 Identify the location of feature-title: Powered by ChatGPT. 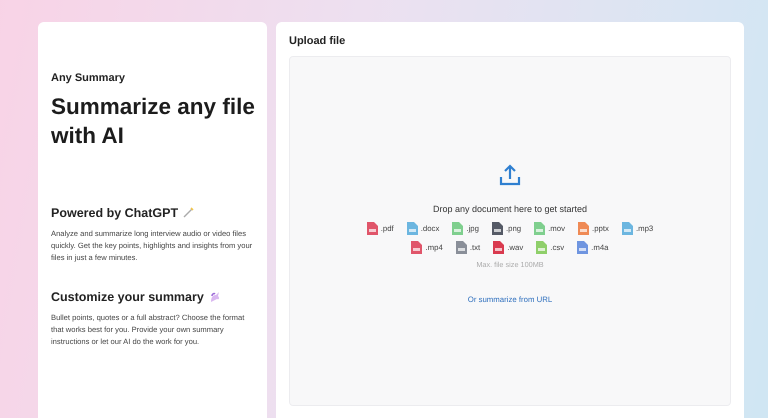
(114, 213).